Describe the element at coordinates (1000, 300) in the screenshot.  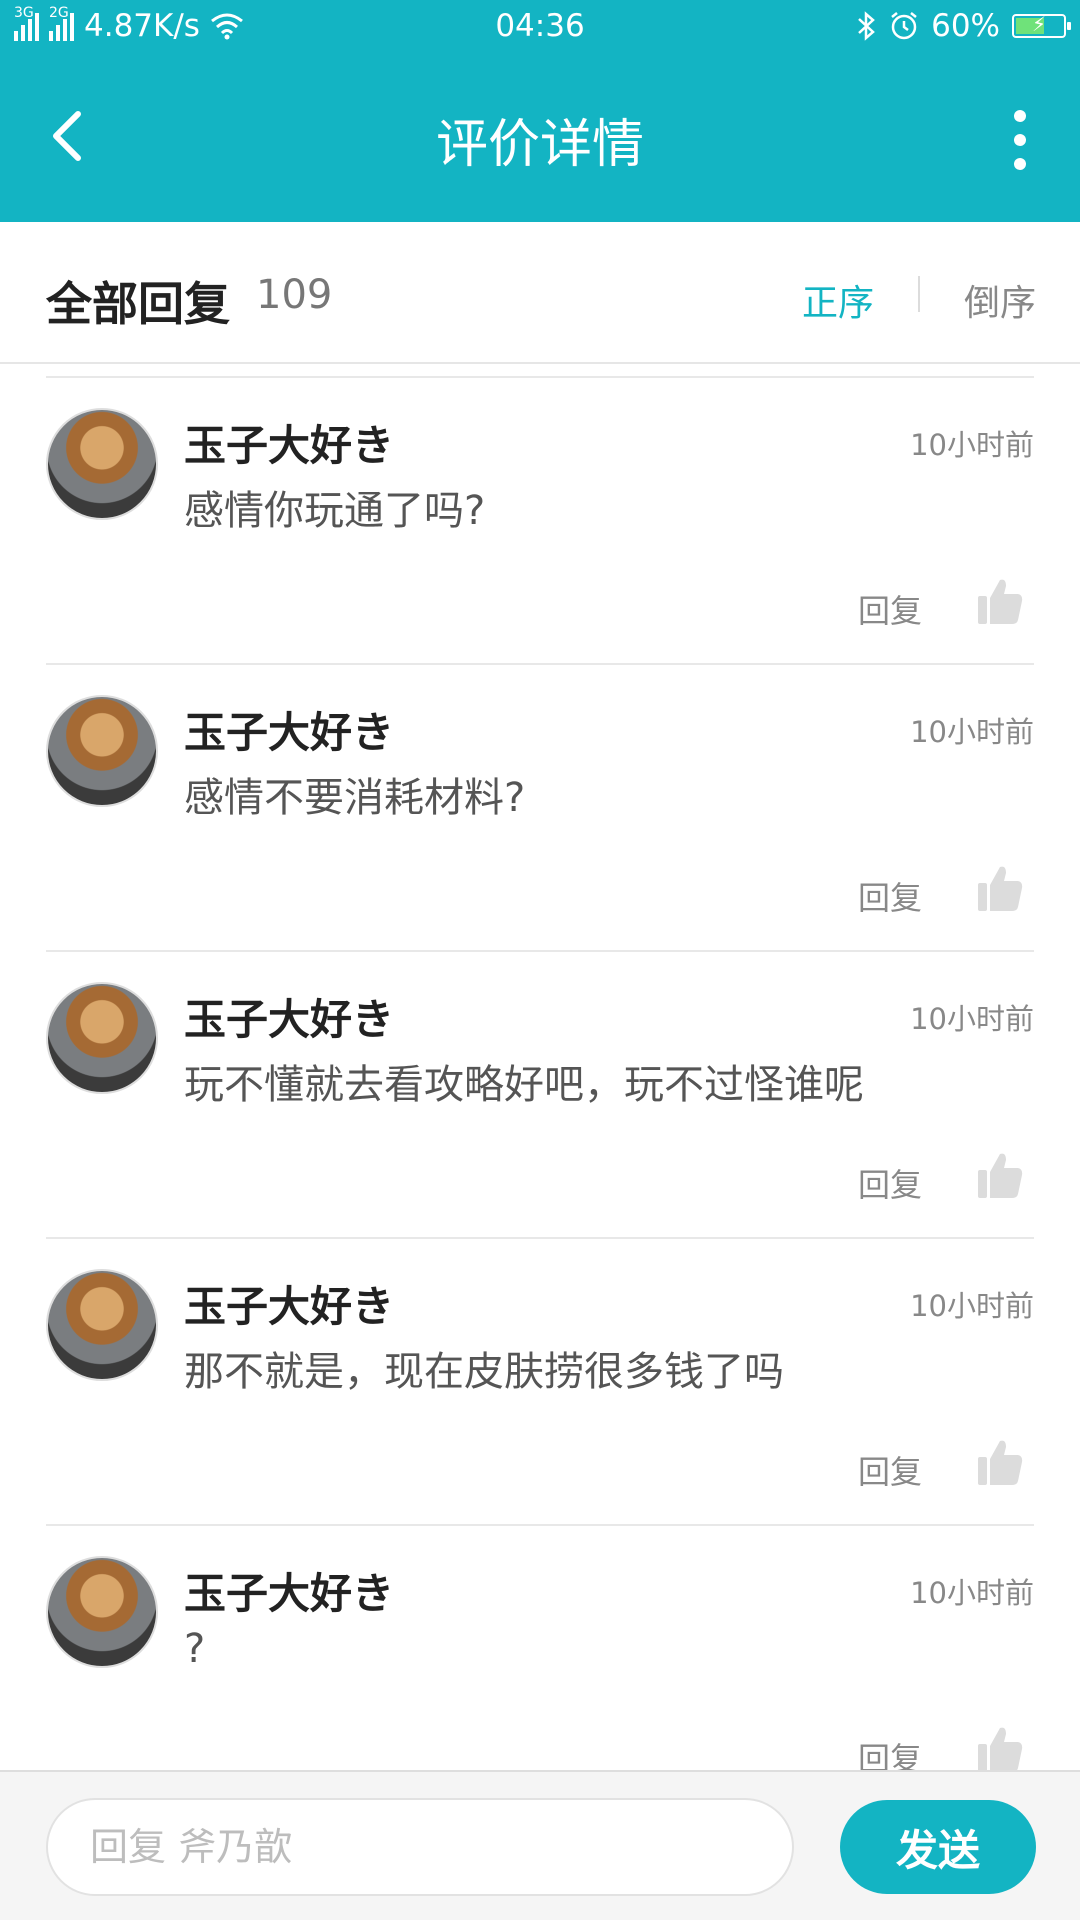
I see `sort-descending-tab: 倒序` at that location.